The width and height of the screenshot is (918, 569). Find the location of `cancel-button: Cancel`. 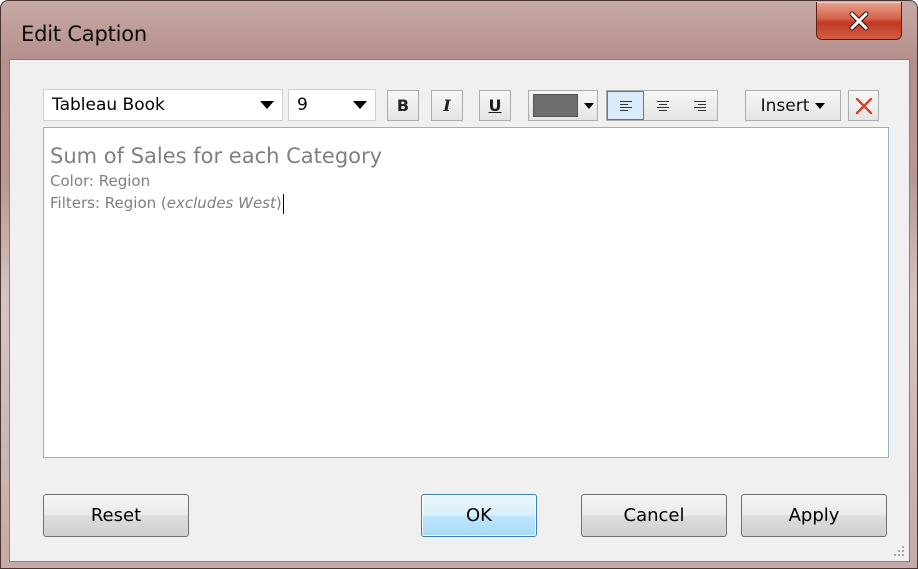

cancel-button: Cancel is located at coordinates (654, 515).